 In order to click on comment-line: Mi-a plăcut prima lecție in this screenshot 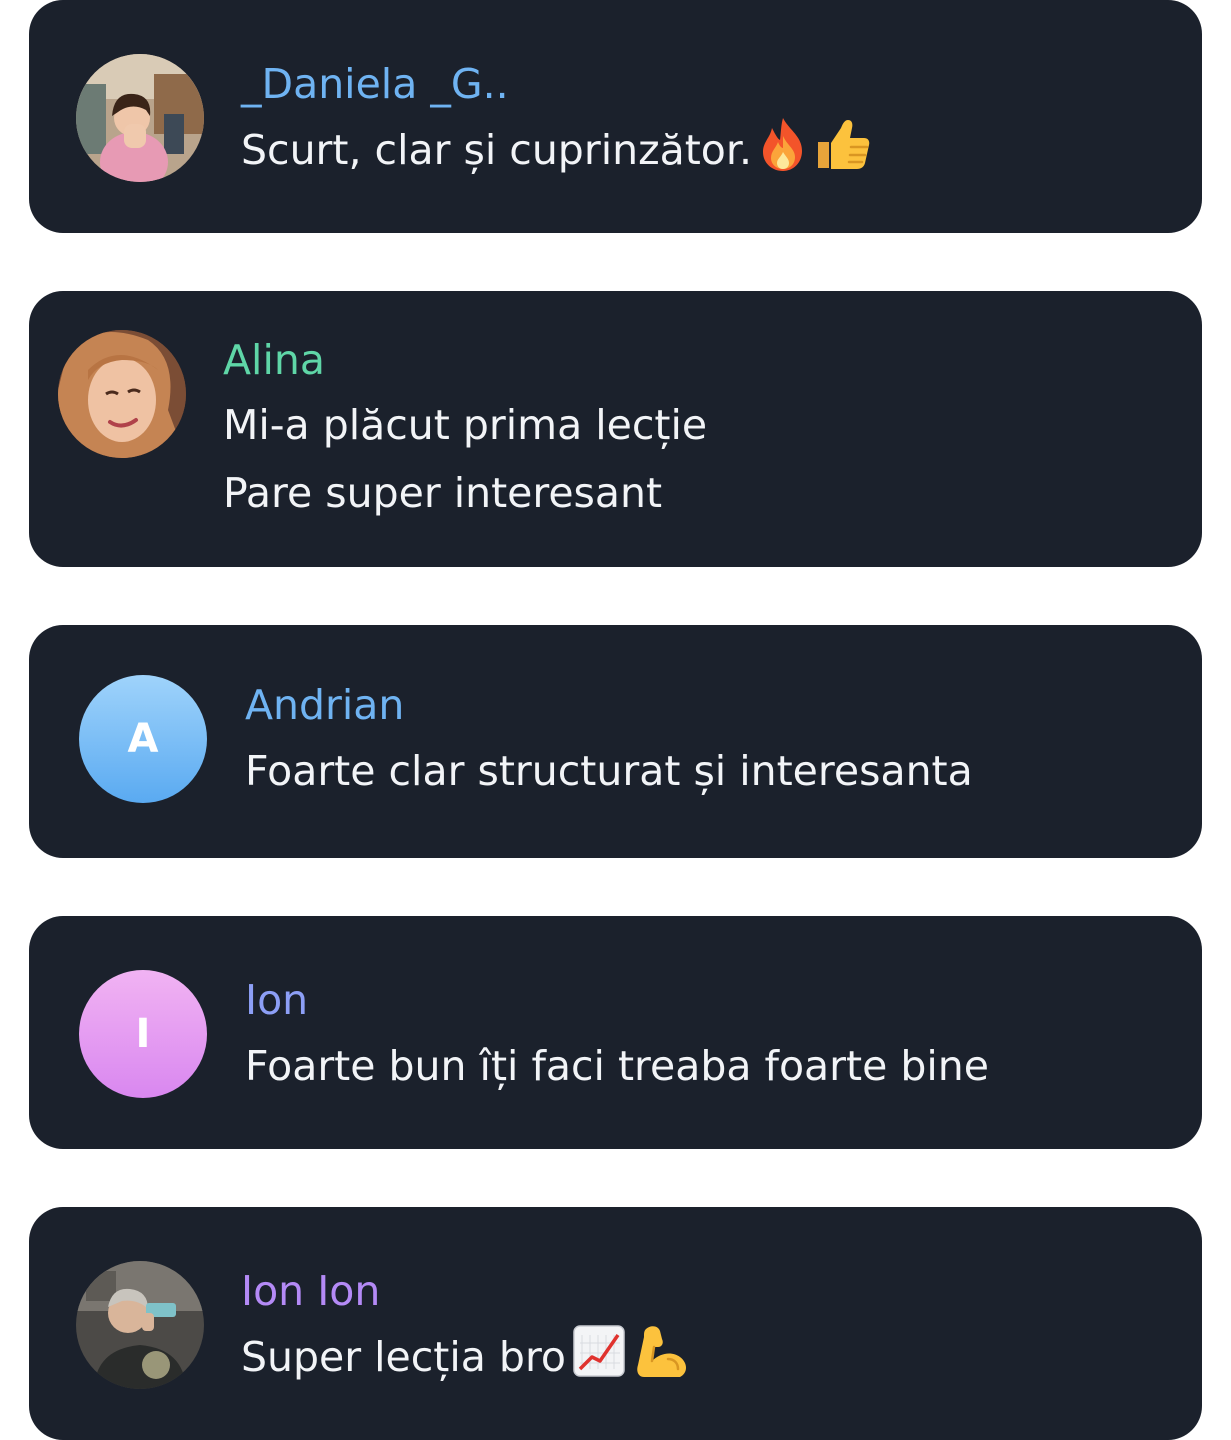, I will do `click(465, 425)`.